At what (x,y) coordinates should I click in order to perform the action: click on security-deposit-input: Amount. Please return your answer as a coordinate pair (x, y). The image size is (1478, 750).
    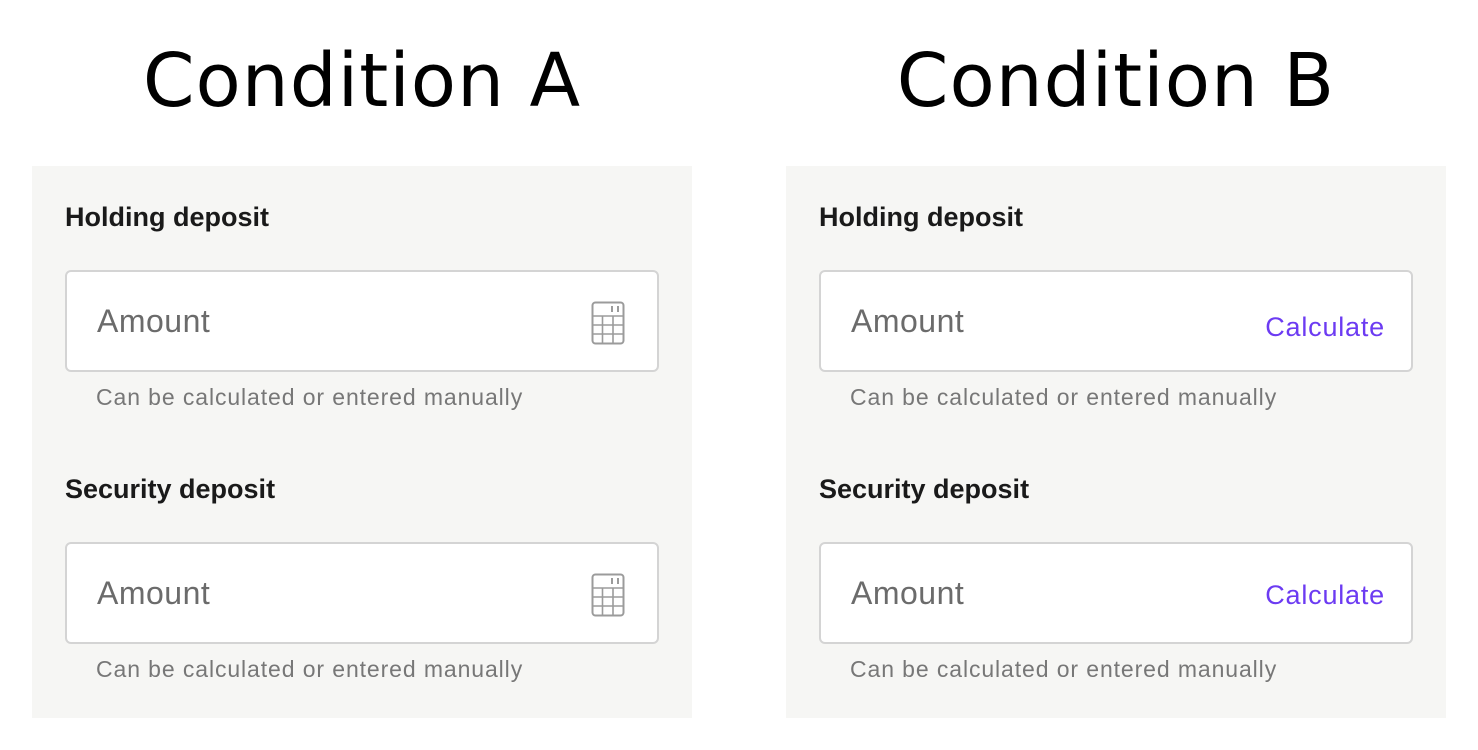
    Looking at the image, I should click on (362, 593).